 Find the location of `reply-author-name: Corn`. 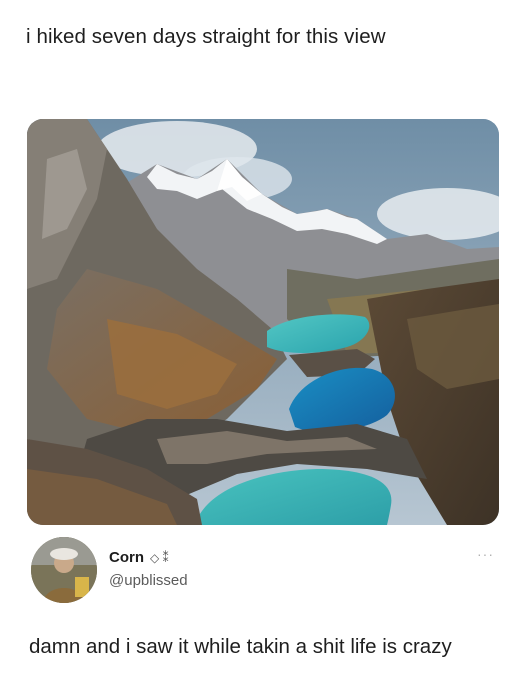

reply-author-name: Corn is located at coordinates (126, 557).